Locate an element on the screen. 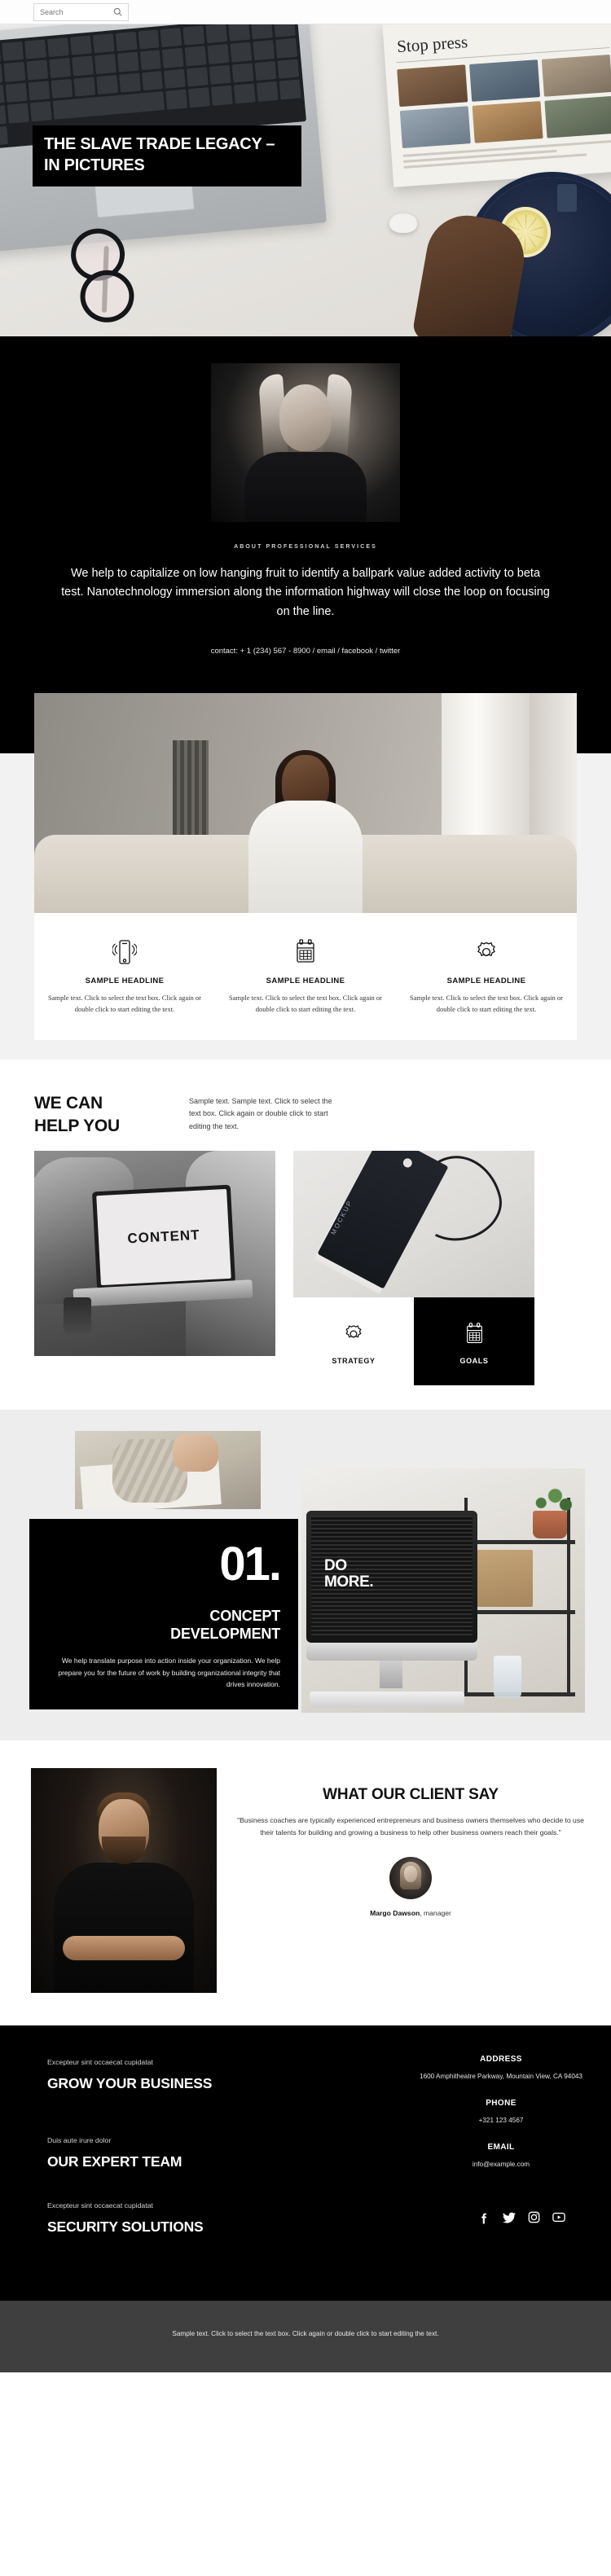  tile-strategy: STRATEGY is located at coordinates (353, 1341).